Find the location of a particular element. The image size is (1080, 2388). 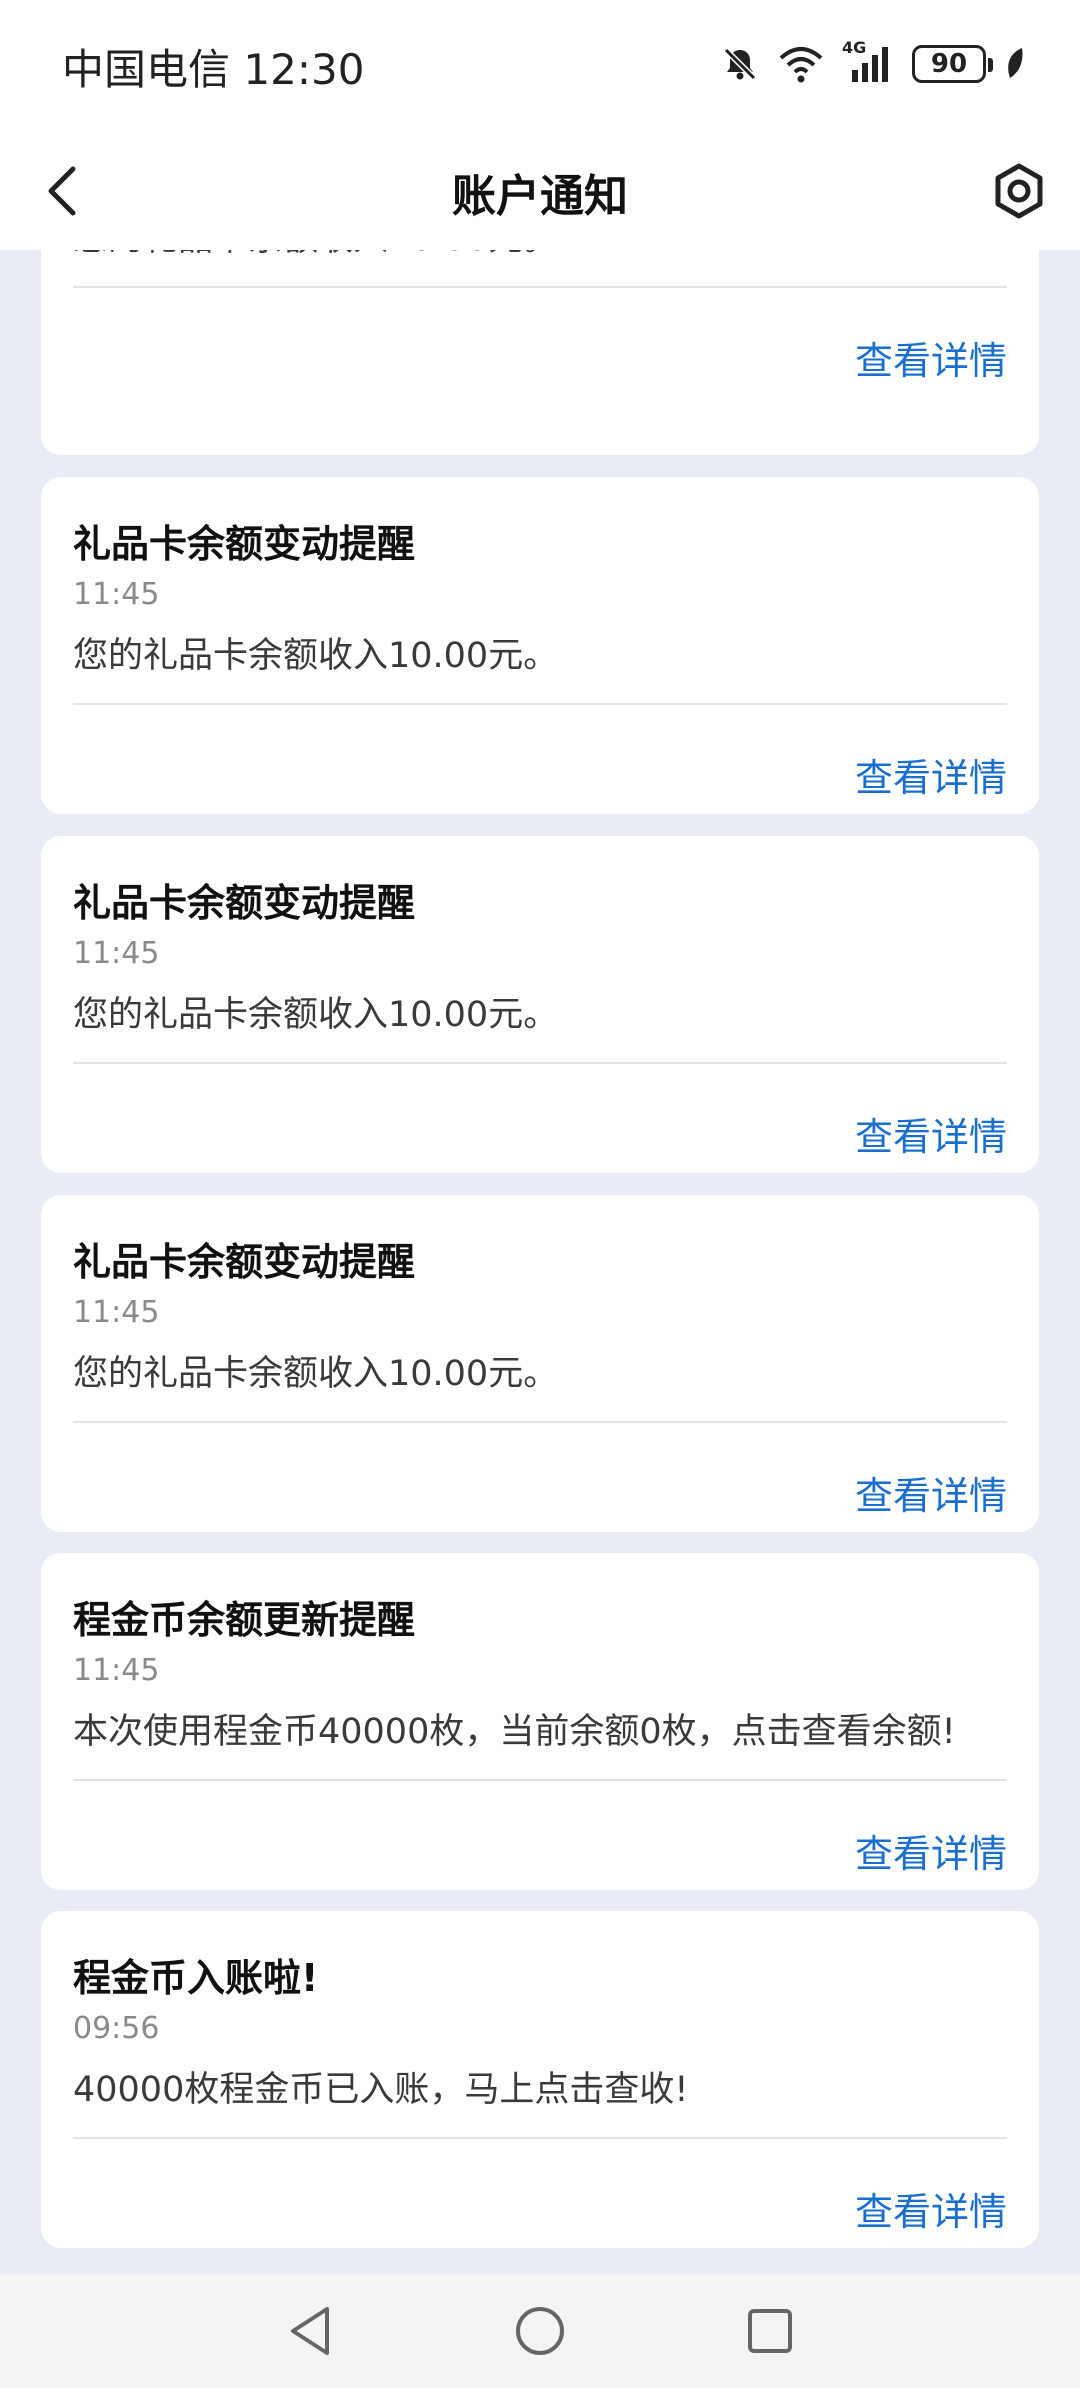

notification-title: 程金币余额更新提醒 is located at coordinates (244, 1620).